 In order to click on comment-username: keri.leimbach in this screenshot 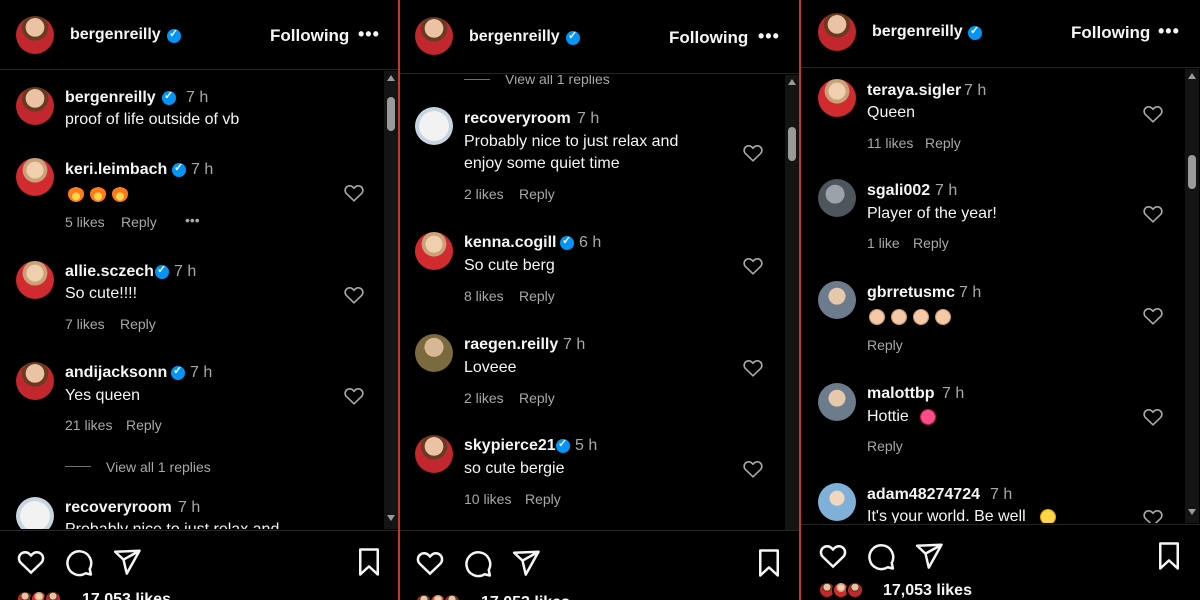, I will do `click(116, 170)`.